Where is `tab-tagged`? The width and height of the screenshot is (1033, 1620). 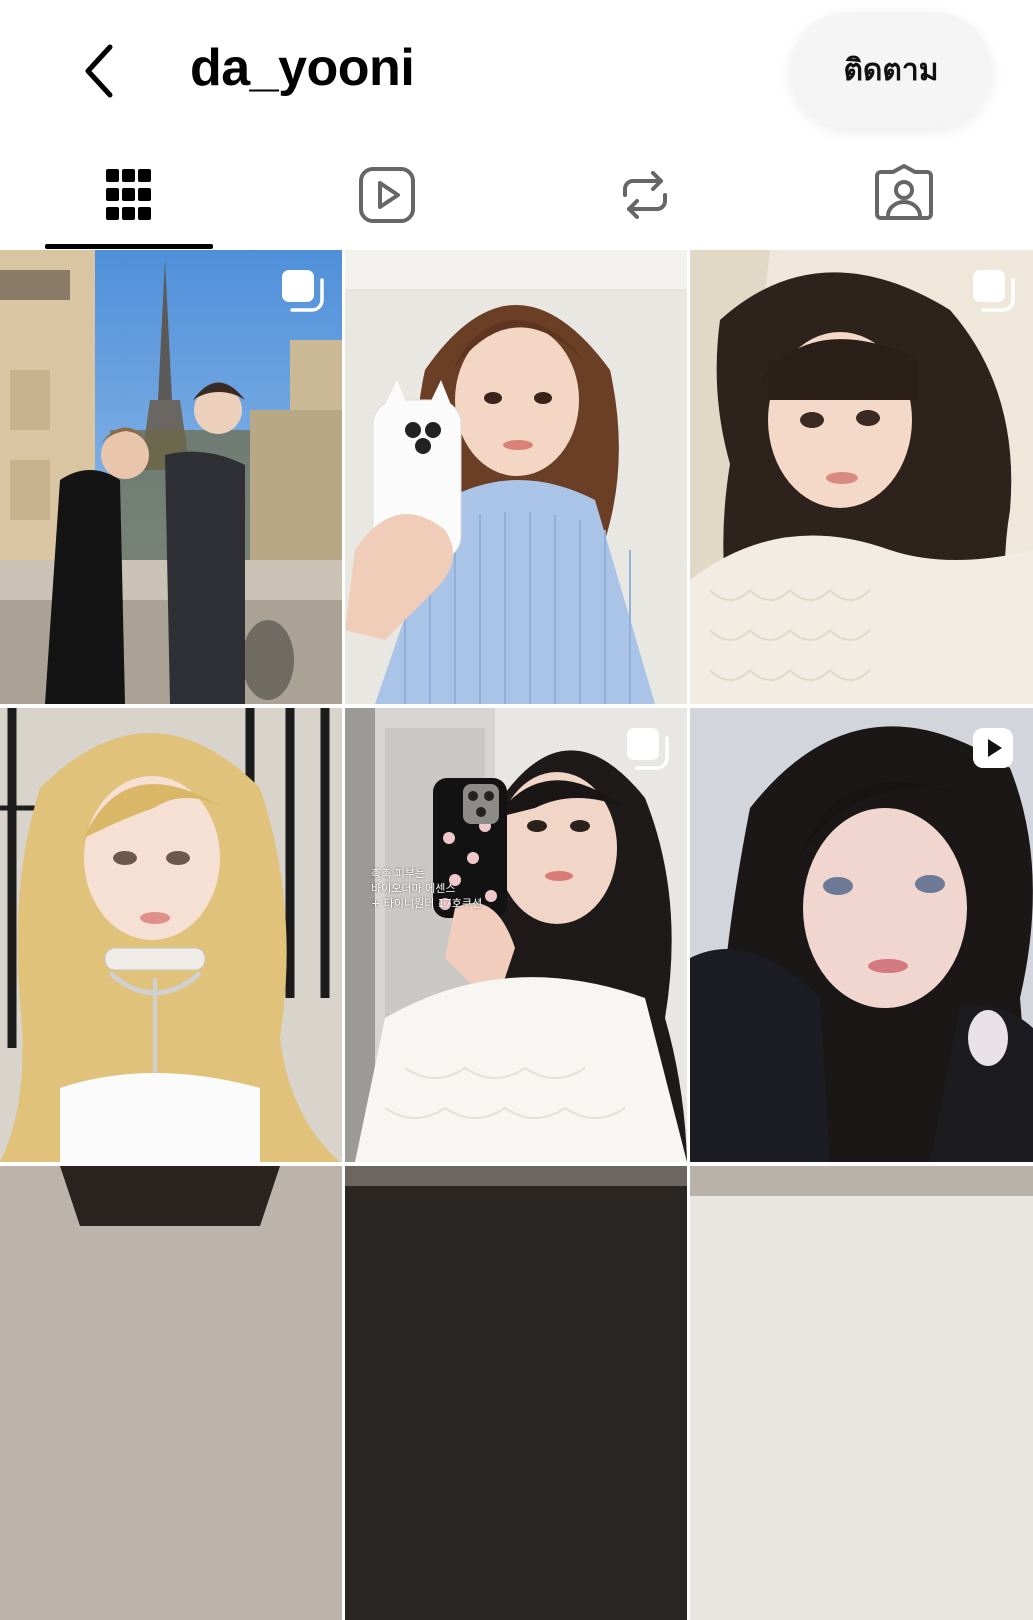
tab-tagged is located at coordinates (903, 195).